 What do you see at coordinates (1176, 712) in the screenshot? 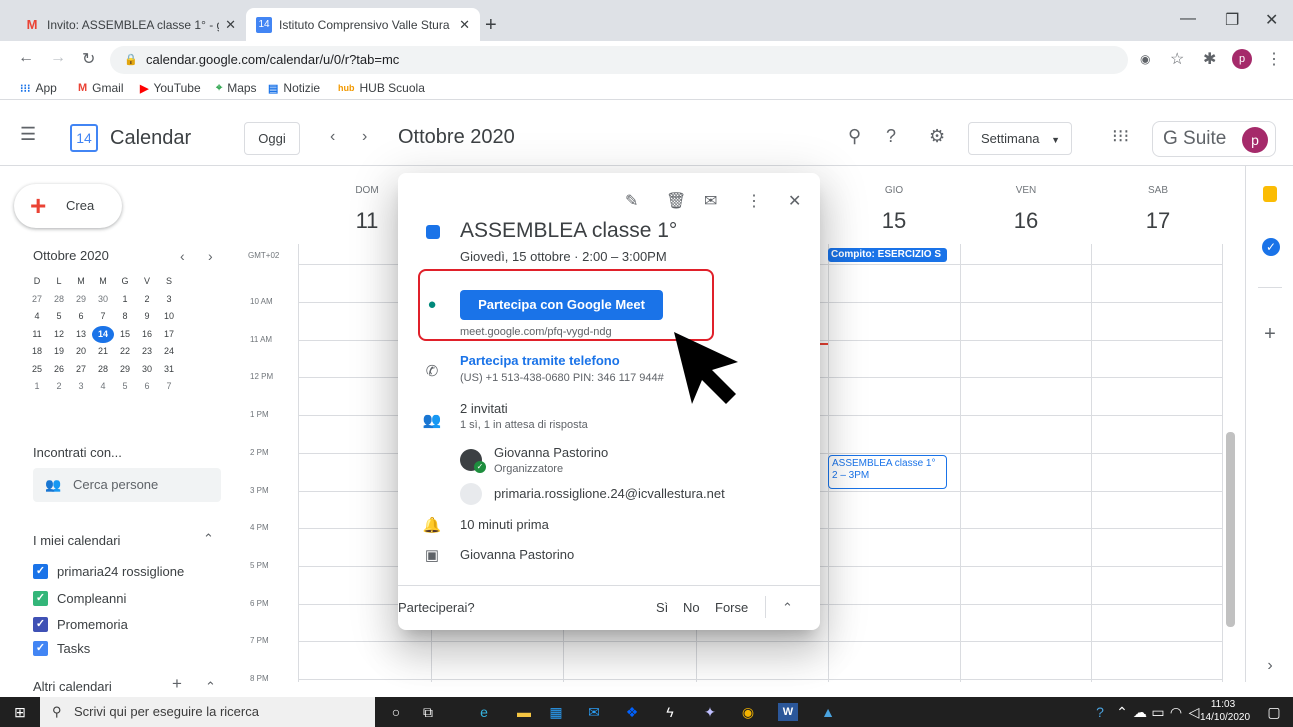
I see `wifi-icon: ◠` at bounding box center [1176, 712].